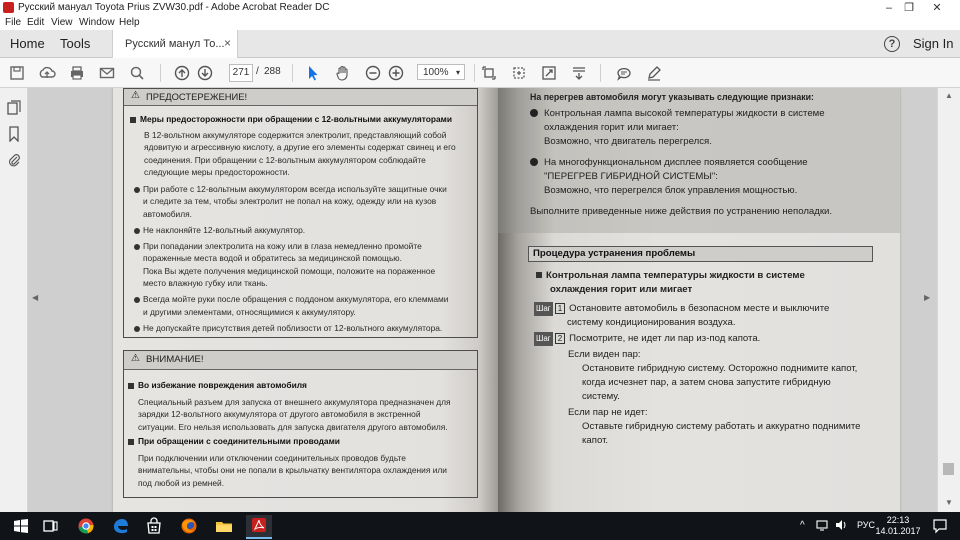 This screenshot has width=960, height=540. Describe the element at coordinates (27, 43) in the screenshot. I see `tab-home: Home` at that location.